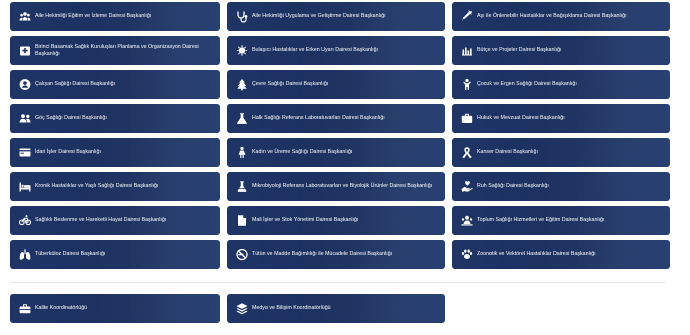  What do you see at coordinates (466, 220) in the screenshot?
I see `community-icon` at bounding box center [466, 220].